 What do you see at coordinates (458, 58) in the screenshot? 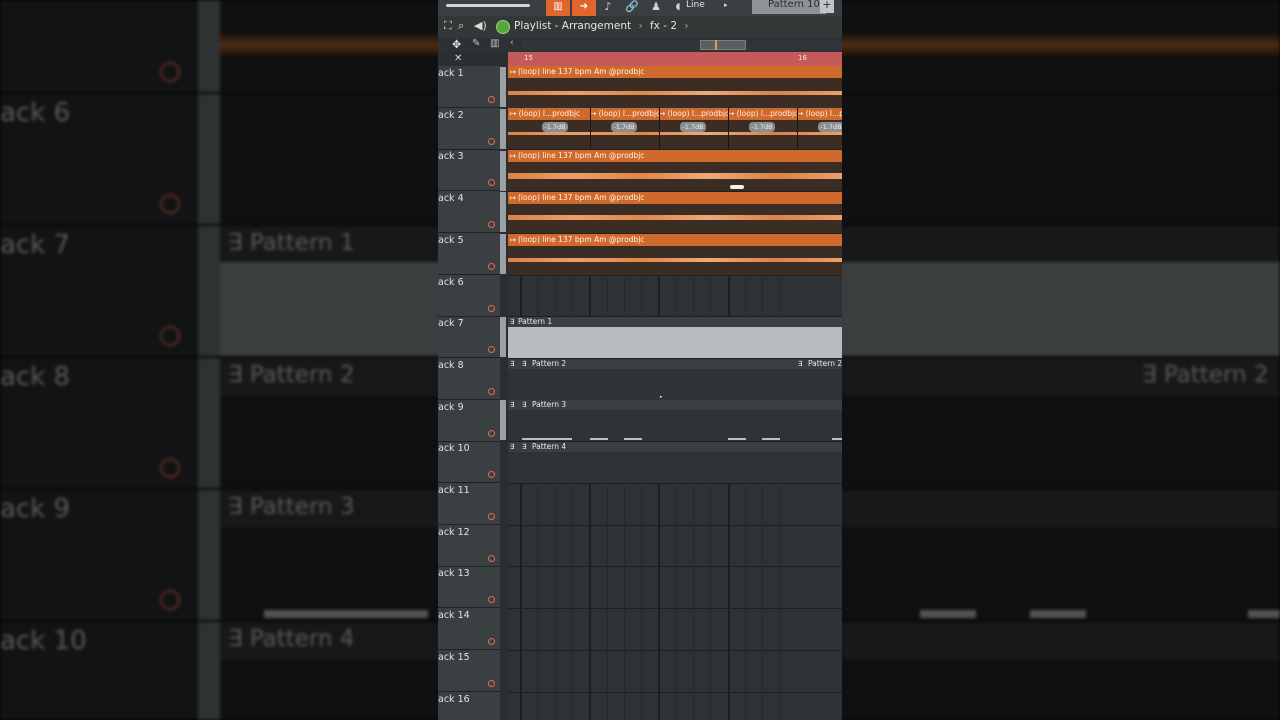
I see `close-icon: ✕` at bounding box center [458, 58].